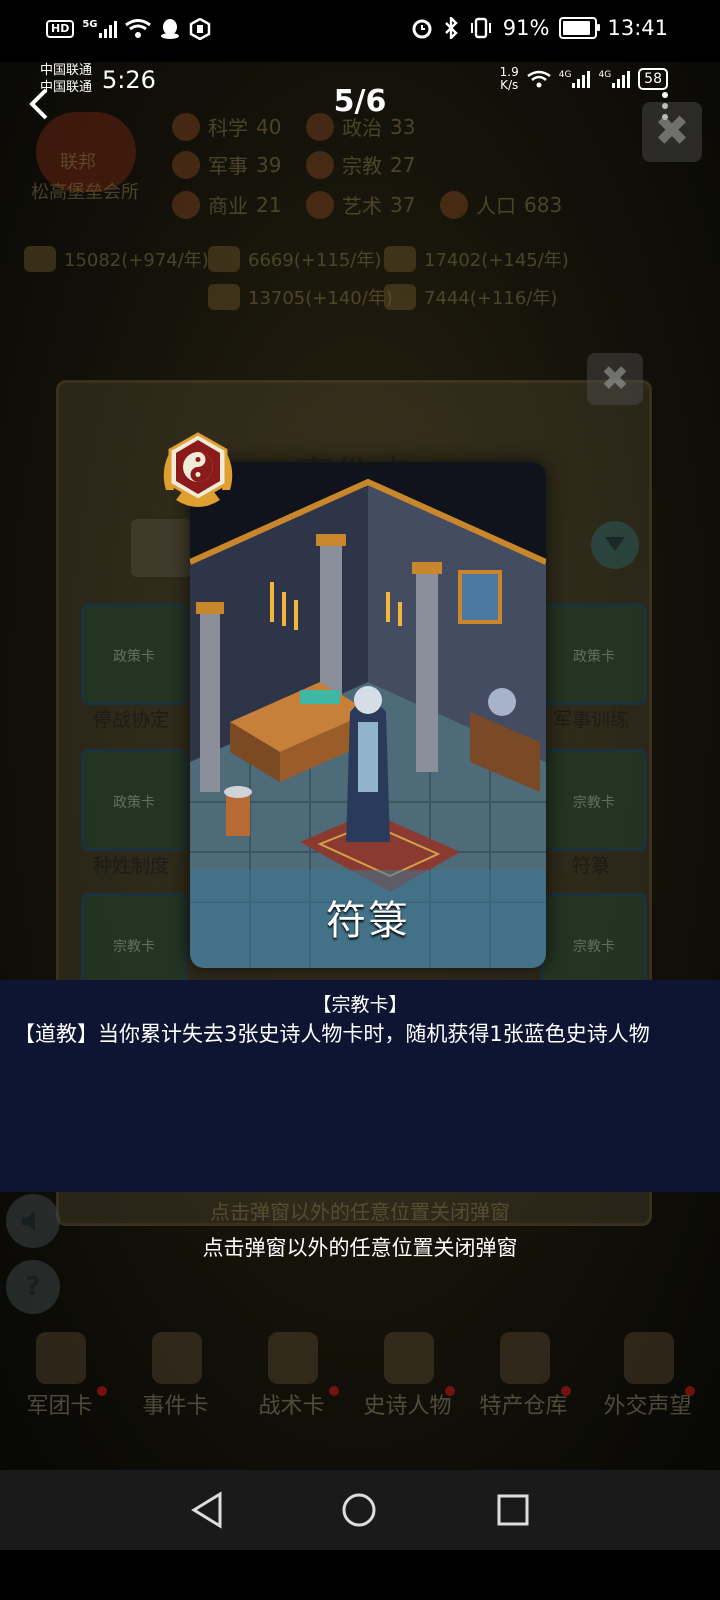  I want to click on resource-1: 15082(+974/年), so click(116, 259).